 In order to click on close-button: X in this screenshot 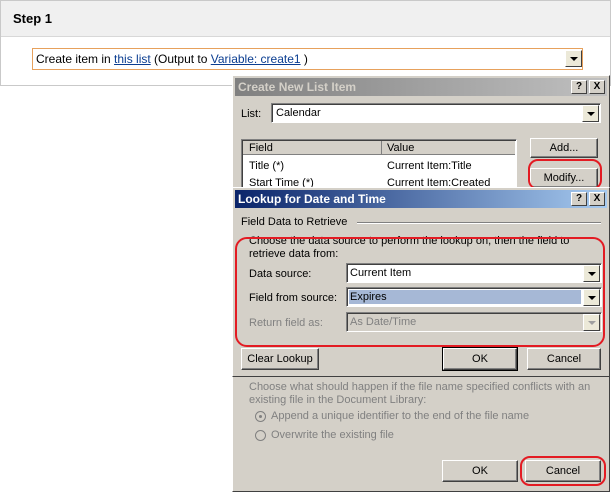, I will do `click(597, 87)`.